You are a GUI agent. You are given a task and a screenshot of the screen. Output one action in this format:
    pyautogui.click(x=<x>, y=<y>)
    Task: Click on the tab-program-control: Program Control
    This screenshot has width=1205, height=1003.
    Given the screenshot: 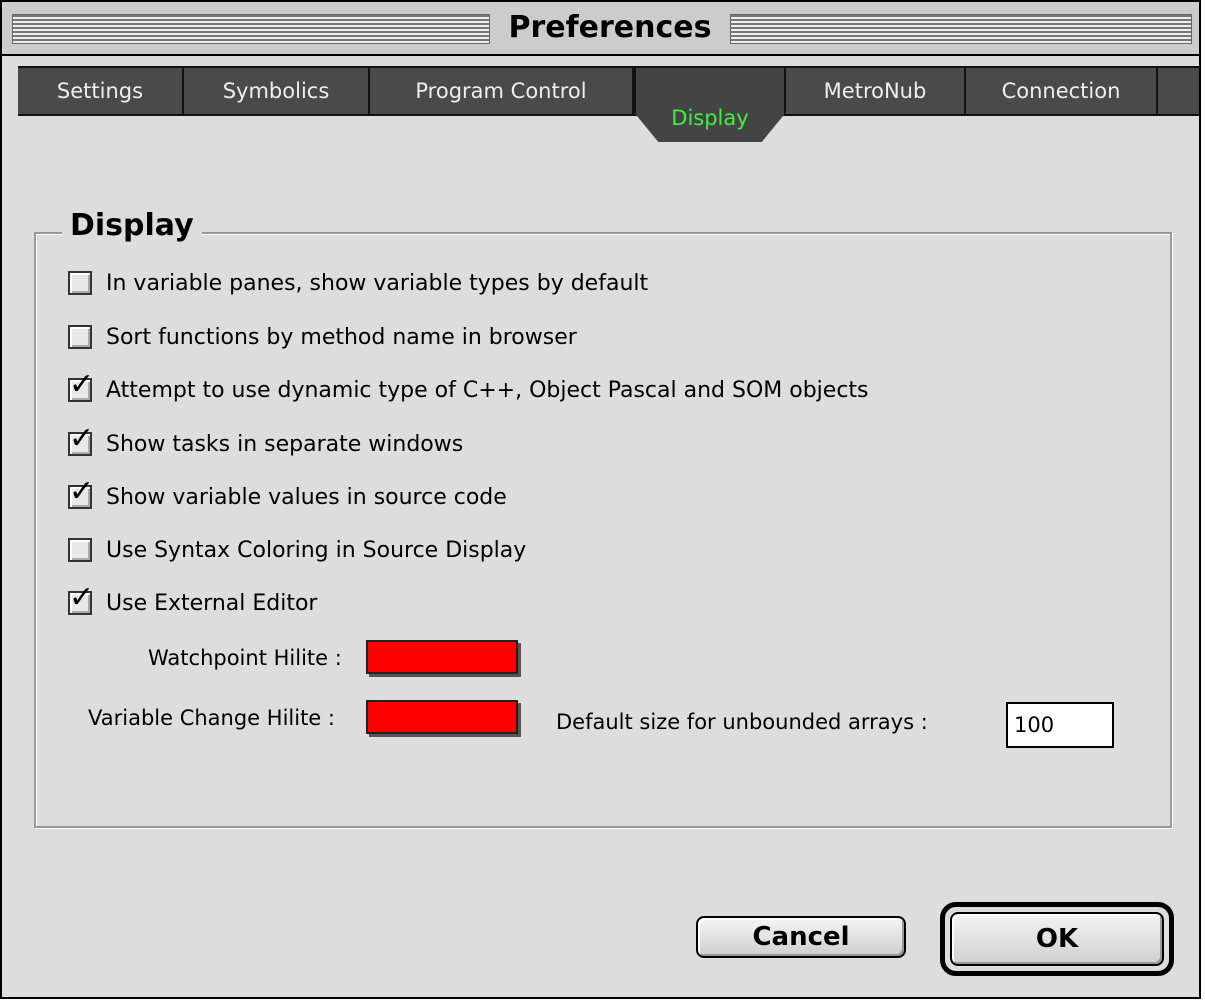 What is the action you would take?
    pyautogui.click(x=502, y=91)
    